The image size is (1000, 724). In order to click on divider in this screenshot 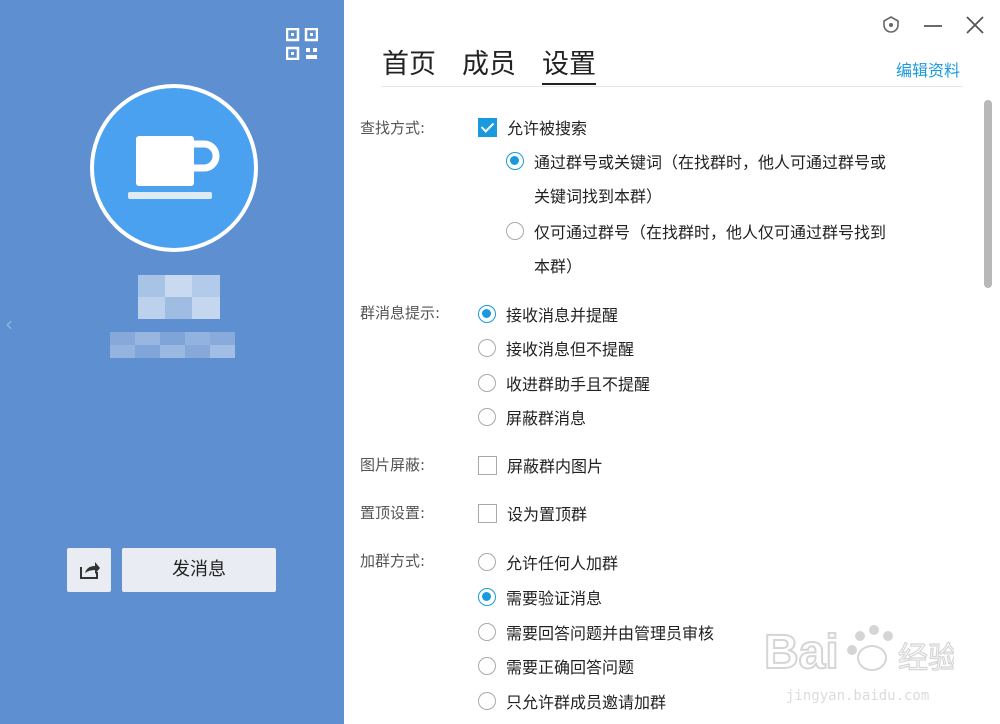, I will do `click(672, 86)`.